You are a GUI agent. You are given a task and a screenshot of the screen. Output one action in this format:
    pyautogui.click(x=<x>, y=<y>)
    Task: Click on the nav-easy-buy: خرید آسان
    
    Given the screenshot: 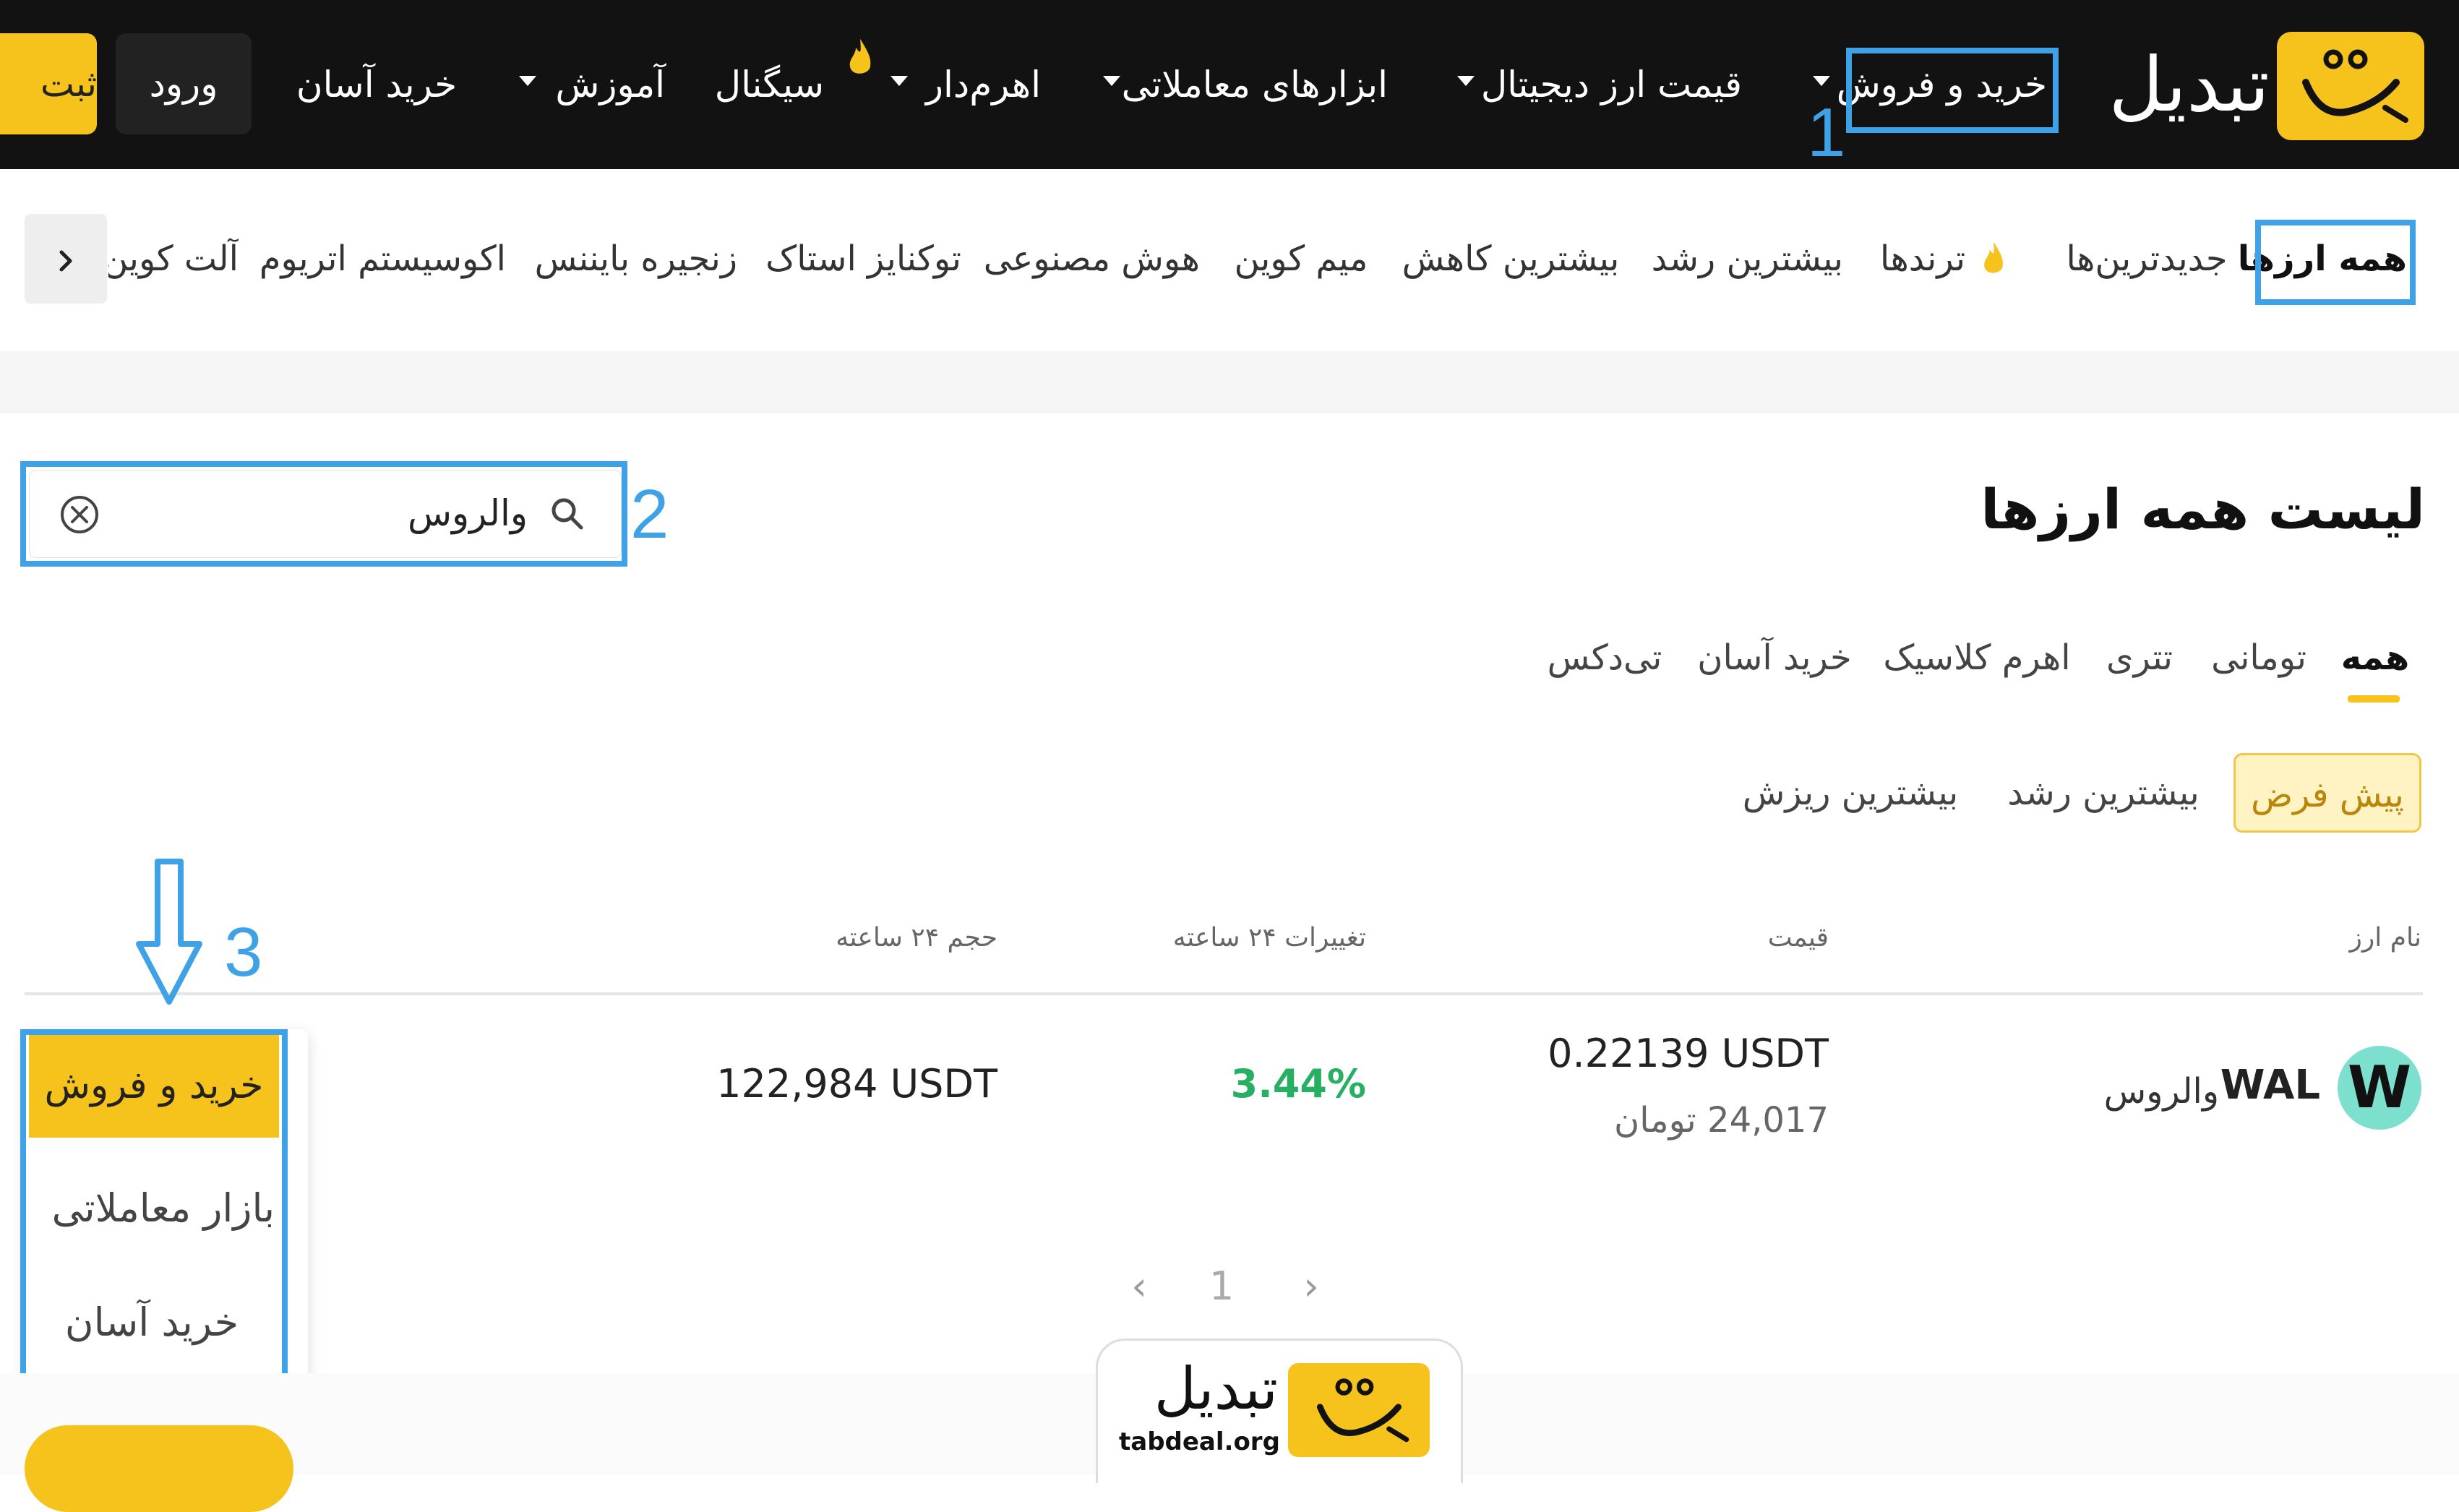 What is the action you would take?
    pyautogui.click(x=376, y=84)
    